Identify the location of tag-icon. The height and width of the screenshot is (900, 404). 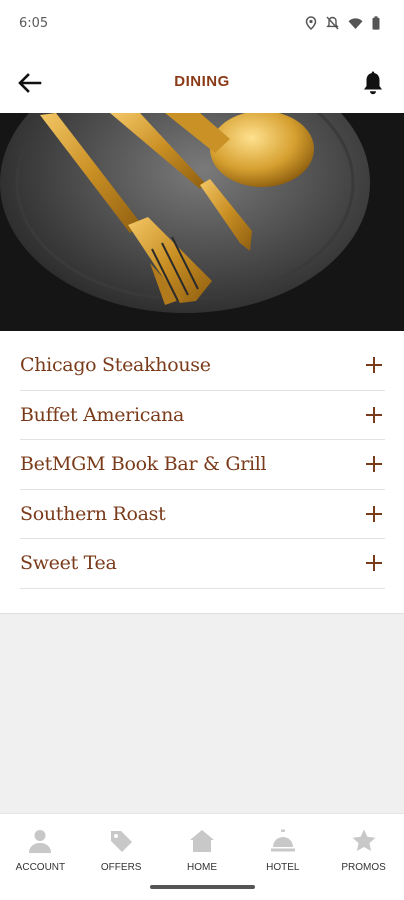
(122, 841).